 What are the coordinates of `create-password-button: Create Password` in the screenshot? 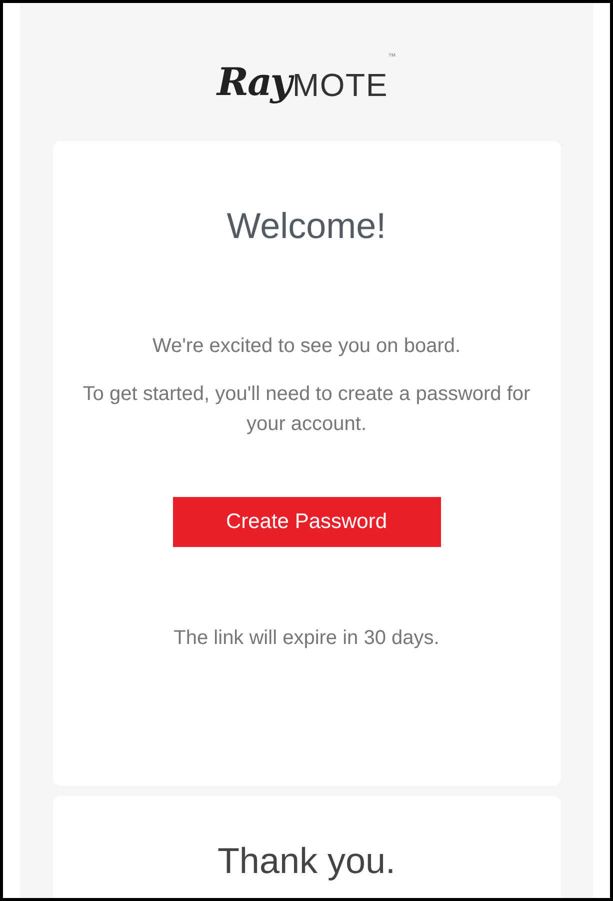 It's located at (306, 522).